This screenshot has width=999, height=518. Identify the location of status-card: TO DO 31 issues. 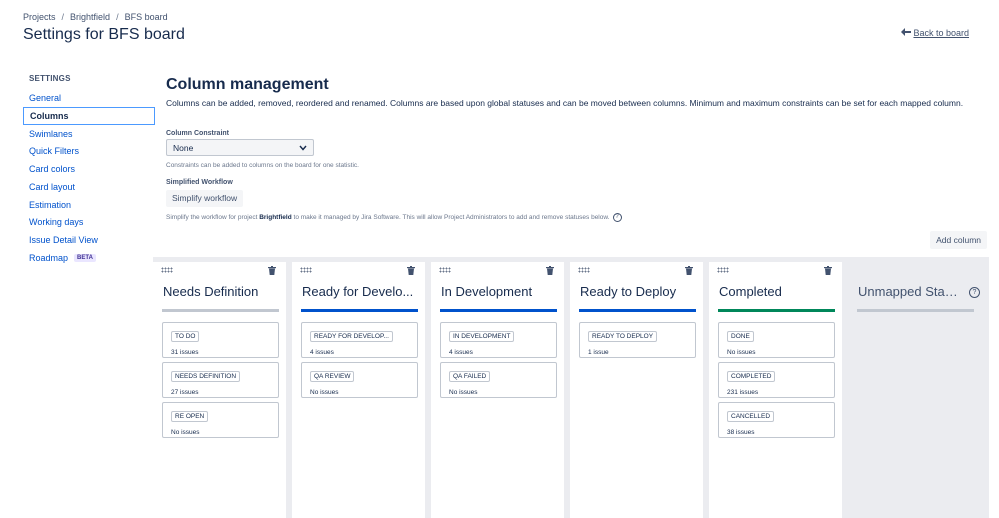
(220, 340).